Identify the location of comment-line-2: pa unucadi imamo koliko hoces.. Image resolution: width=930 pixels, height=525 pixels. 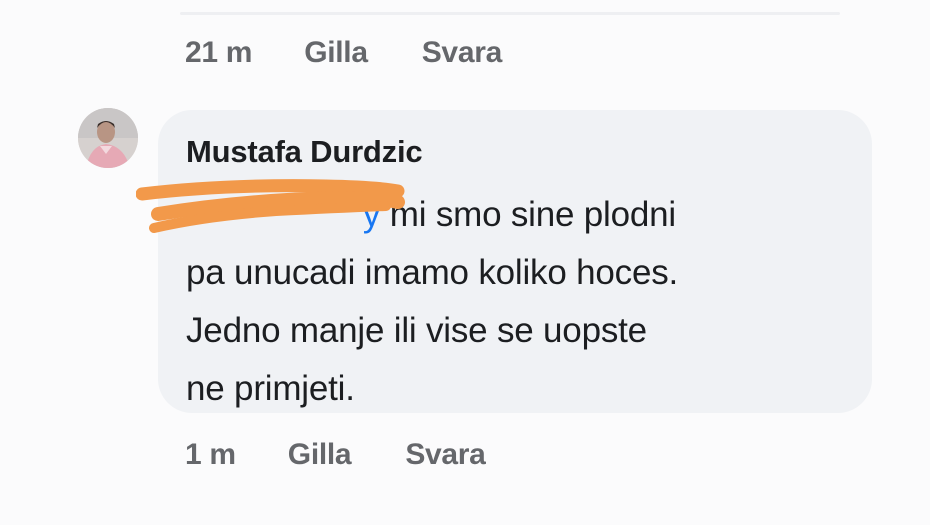
(432, 272).